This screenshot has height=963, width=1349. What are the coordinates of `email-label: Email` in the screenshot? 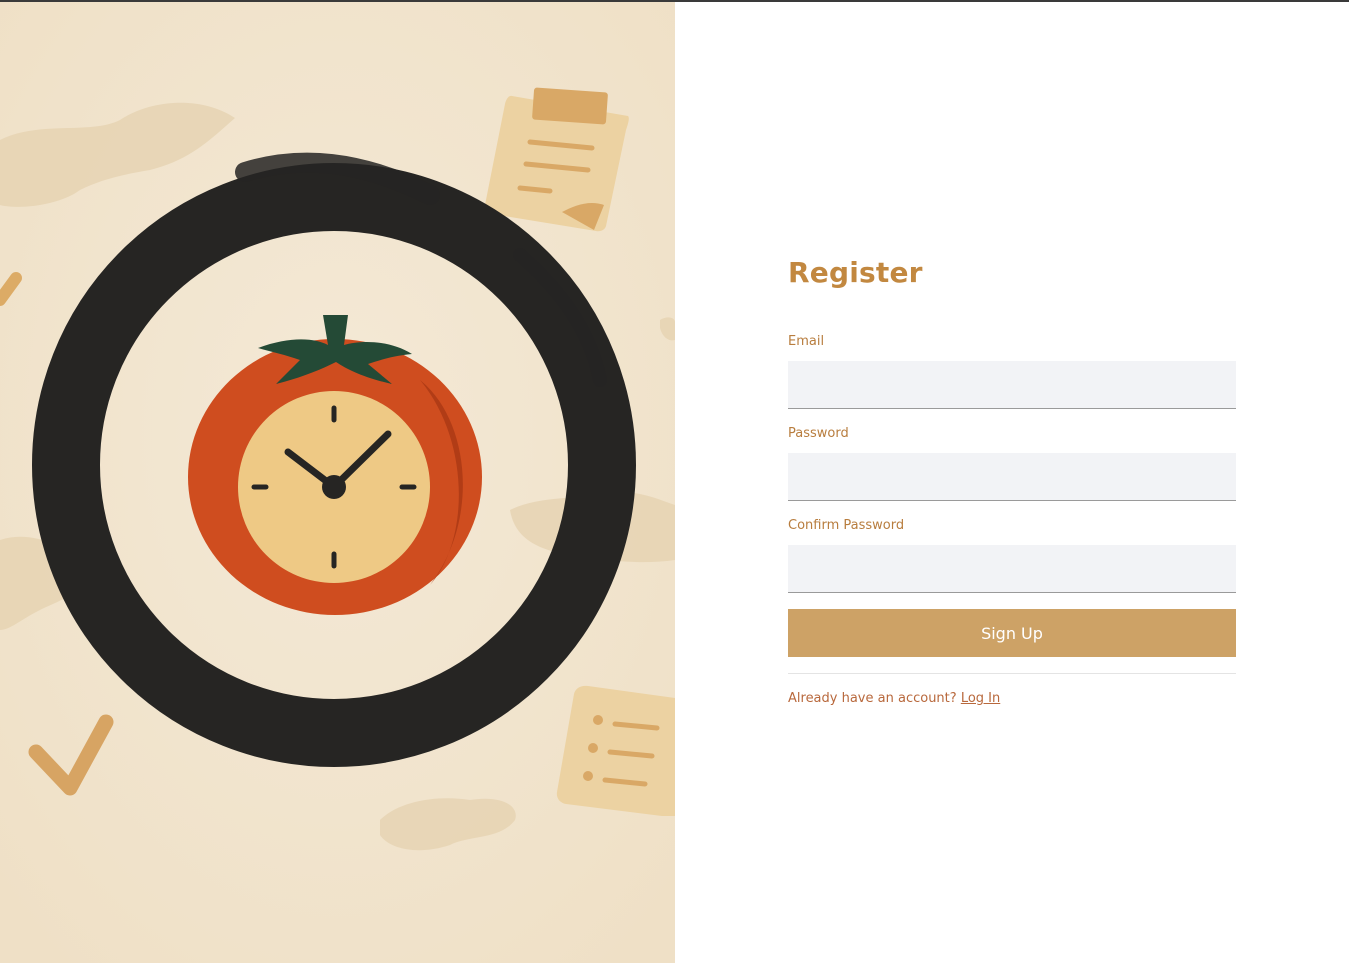 It's located at (806, 341).